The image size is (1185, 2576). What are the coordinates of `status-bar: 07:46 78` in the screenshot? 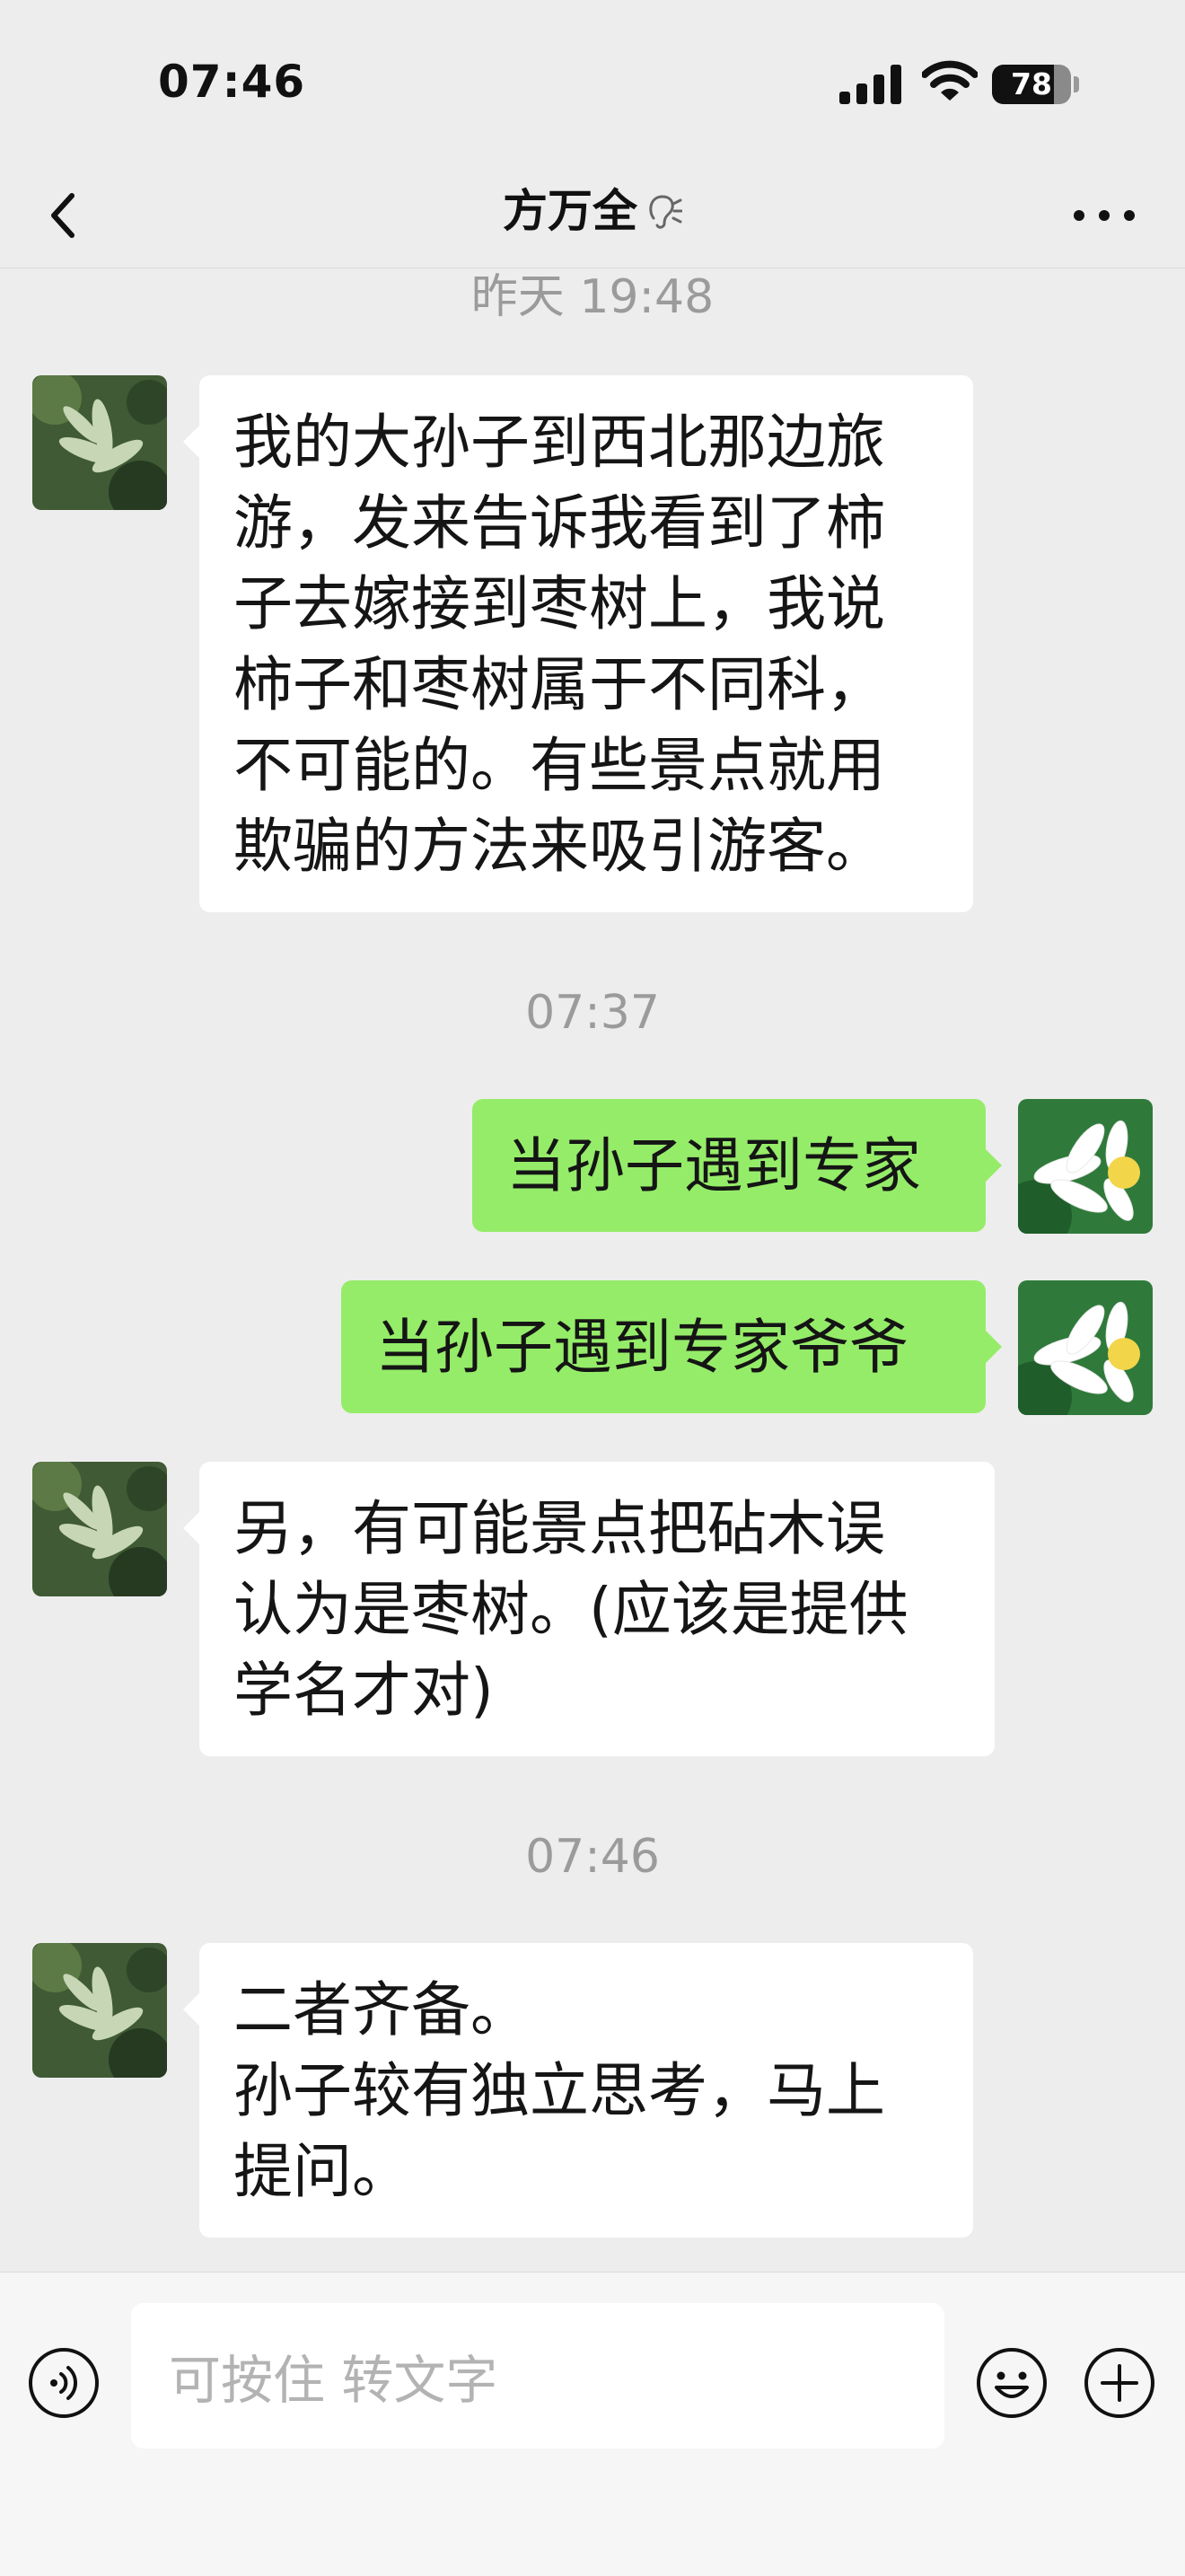 It's located at (592, 81).